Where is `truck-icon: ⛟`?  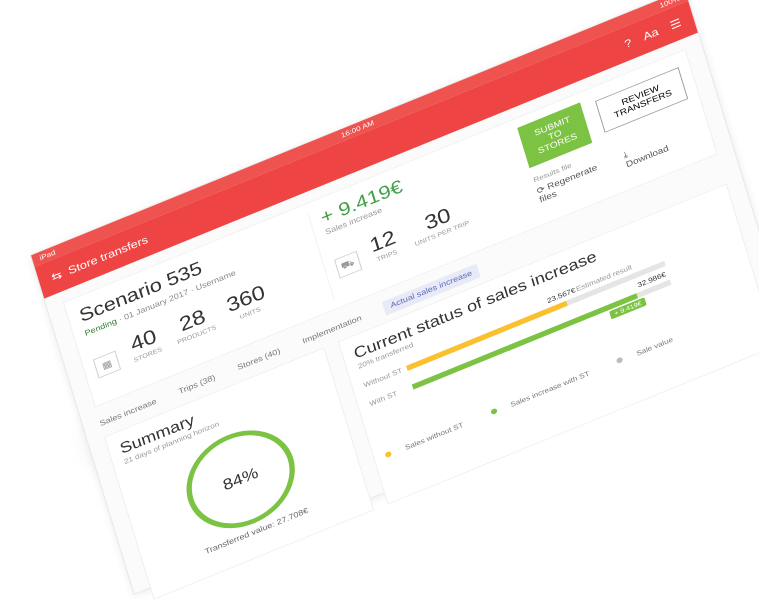
truck-icon: ⛟ is located at coordinates (347, 264).